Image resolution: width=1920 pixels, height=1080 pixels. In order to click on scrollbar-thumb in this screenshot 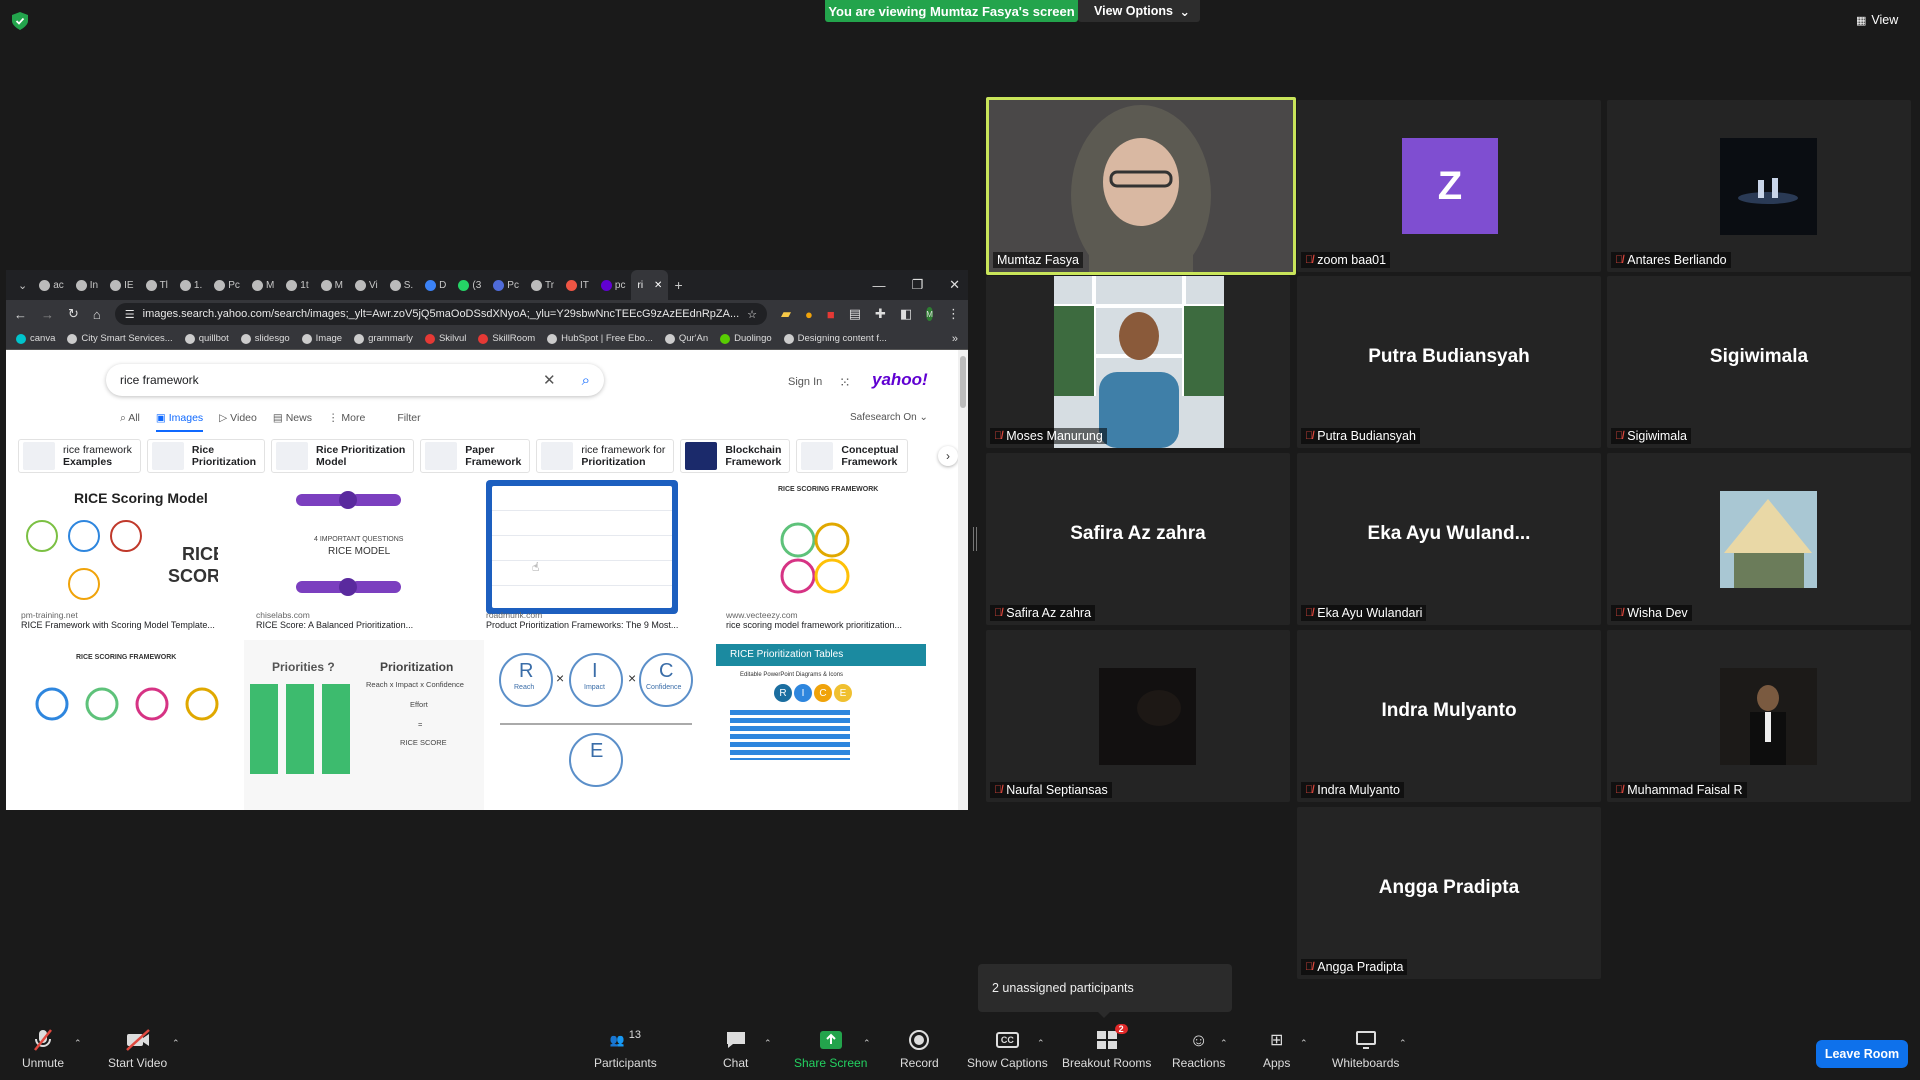, I will do `click(963, 382)`.